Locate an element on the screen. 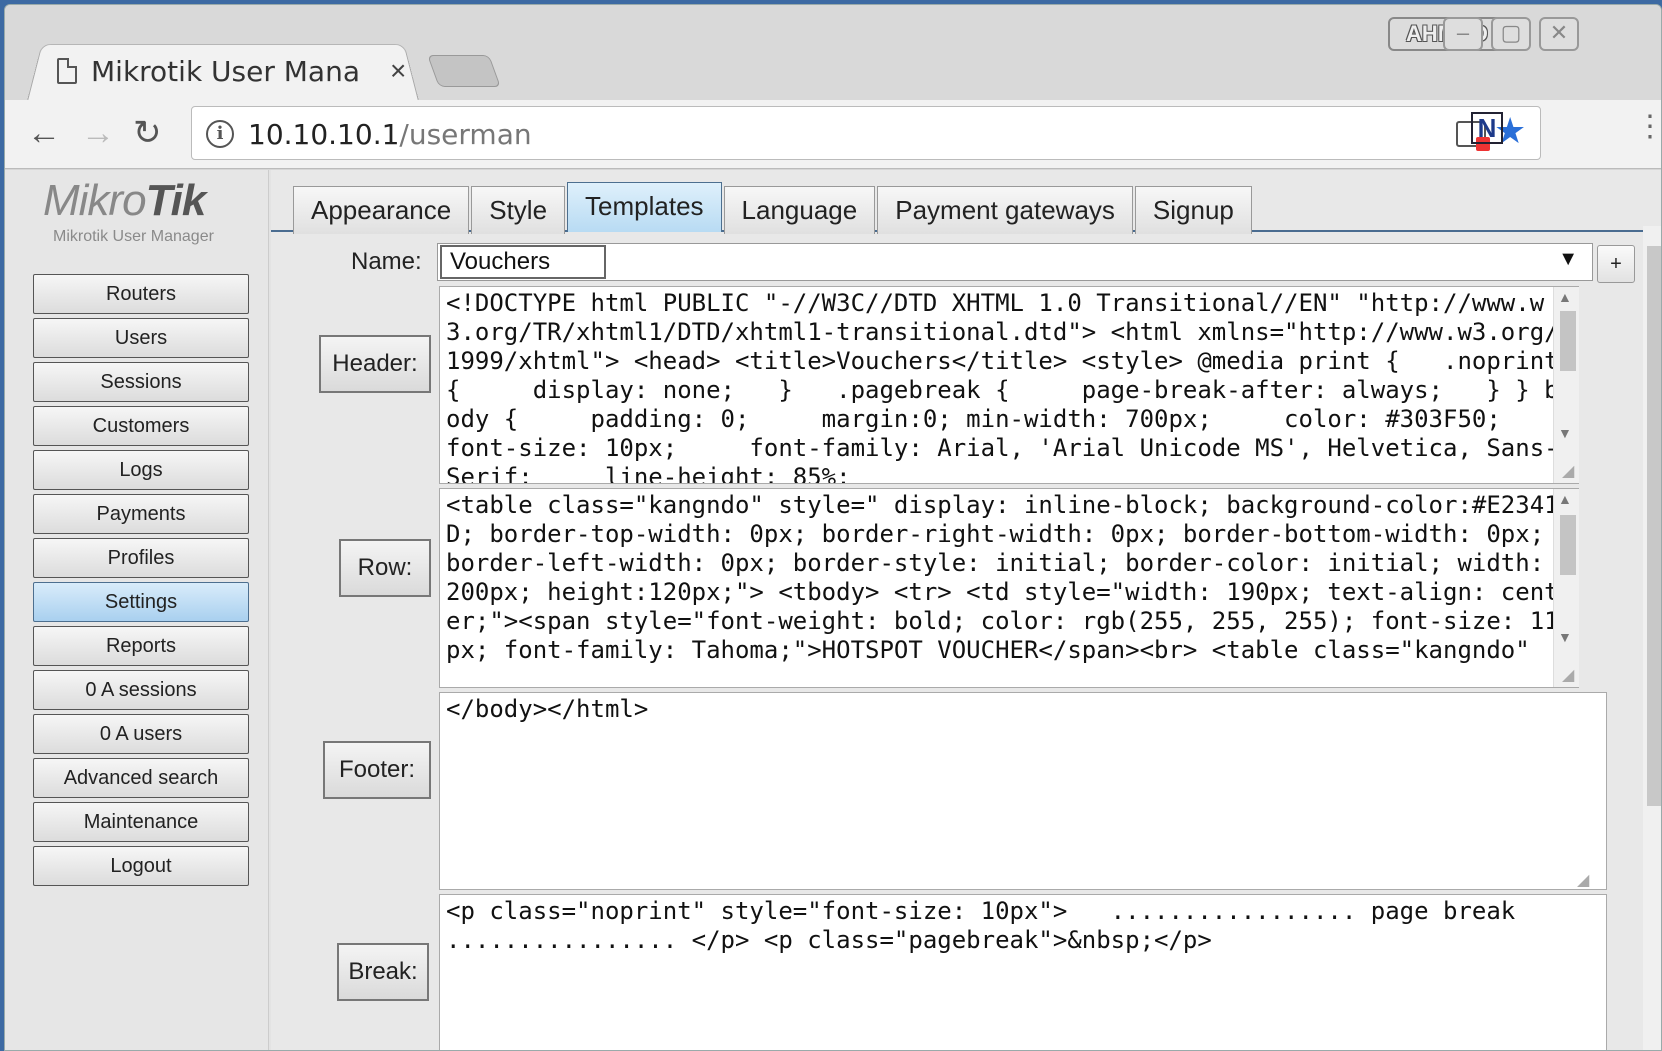  template-name-select: Vouchers ▼ is located at coordinates (1015, 262).